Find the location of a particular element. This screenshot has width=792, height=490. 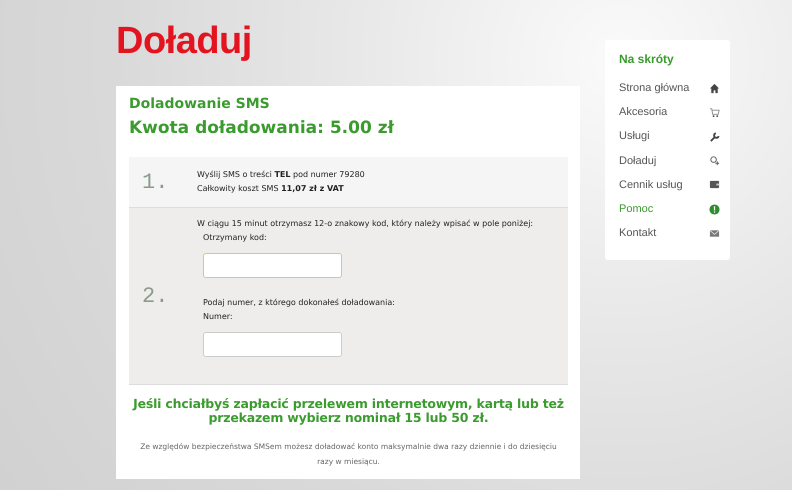

nav-link: Strona główna is located at coordinates (654, 88).